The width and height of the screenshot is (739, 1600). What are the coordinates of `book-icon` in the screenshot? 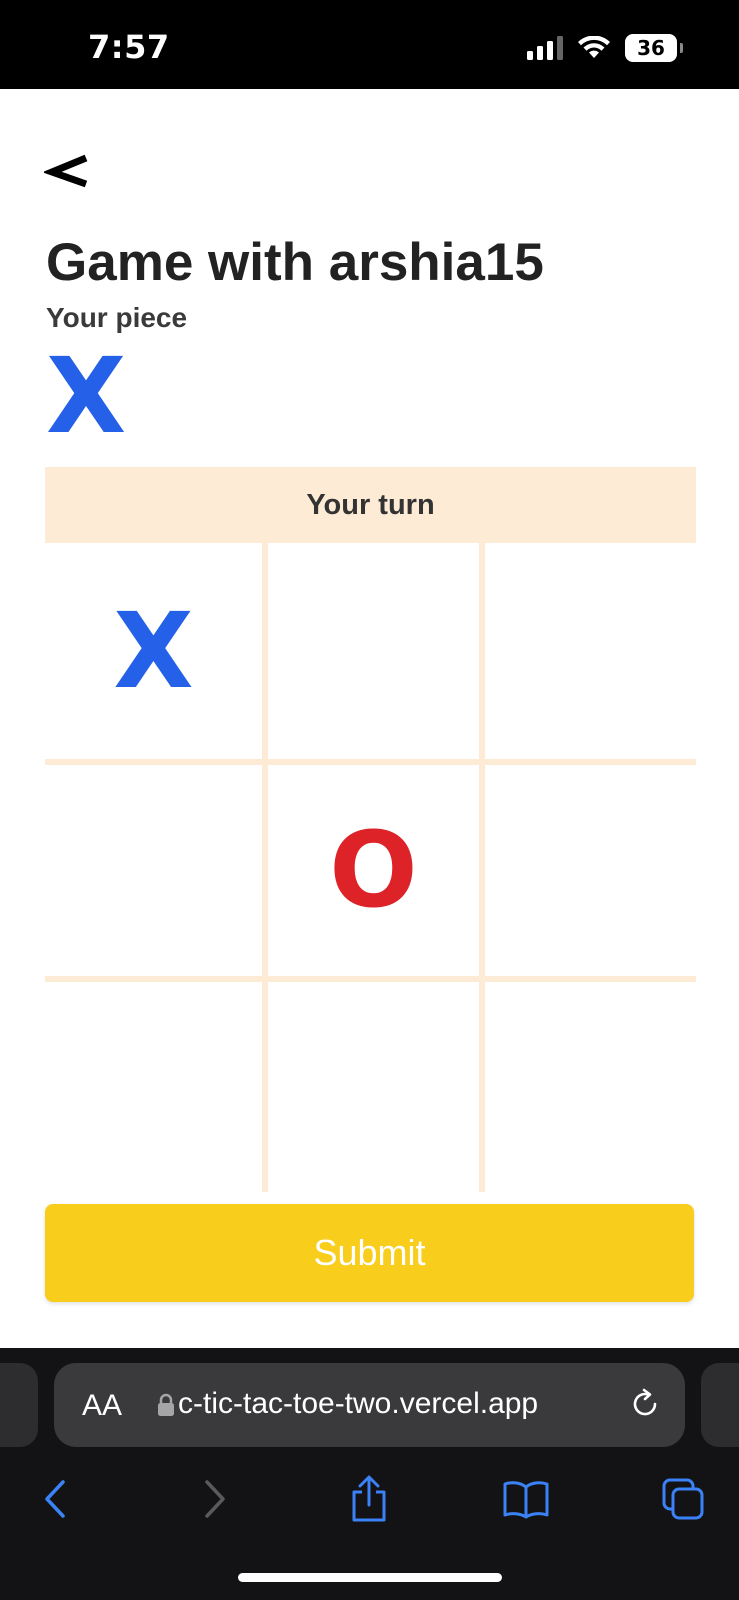 It's located at (526, 1500).